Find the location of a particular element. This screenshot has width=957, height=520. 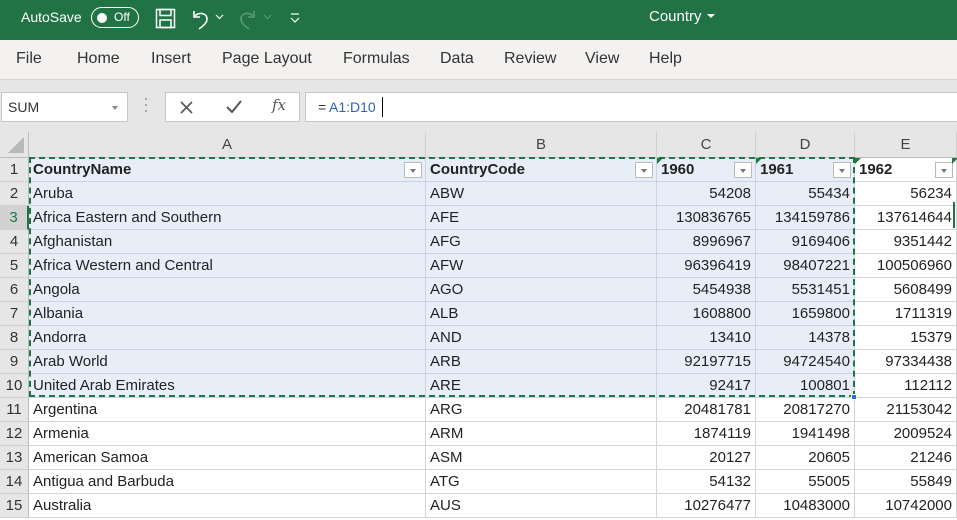

tab-home: Home is located at coordinates (98, 59).